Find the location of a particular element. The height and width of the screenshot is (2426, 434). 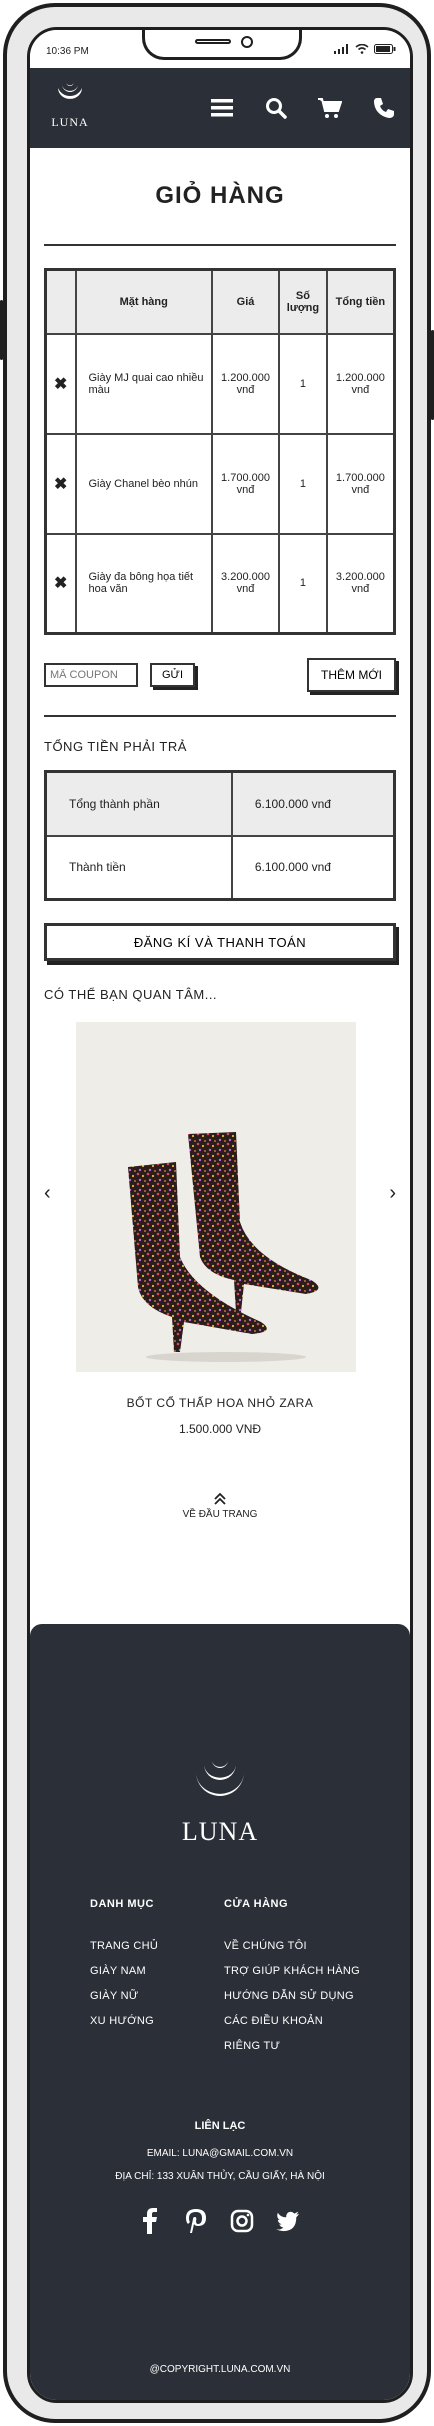

footer-link: RIÊNG TƯ is located at coordinates (292, 2046).